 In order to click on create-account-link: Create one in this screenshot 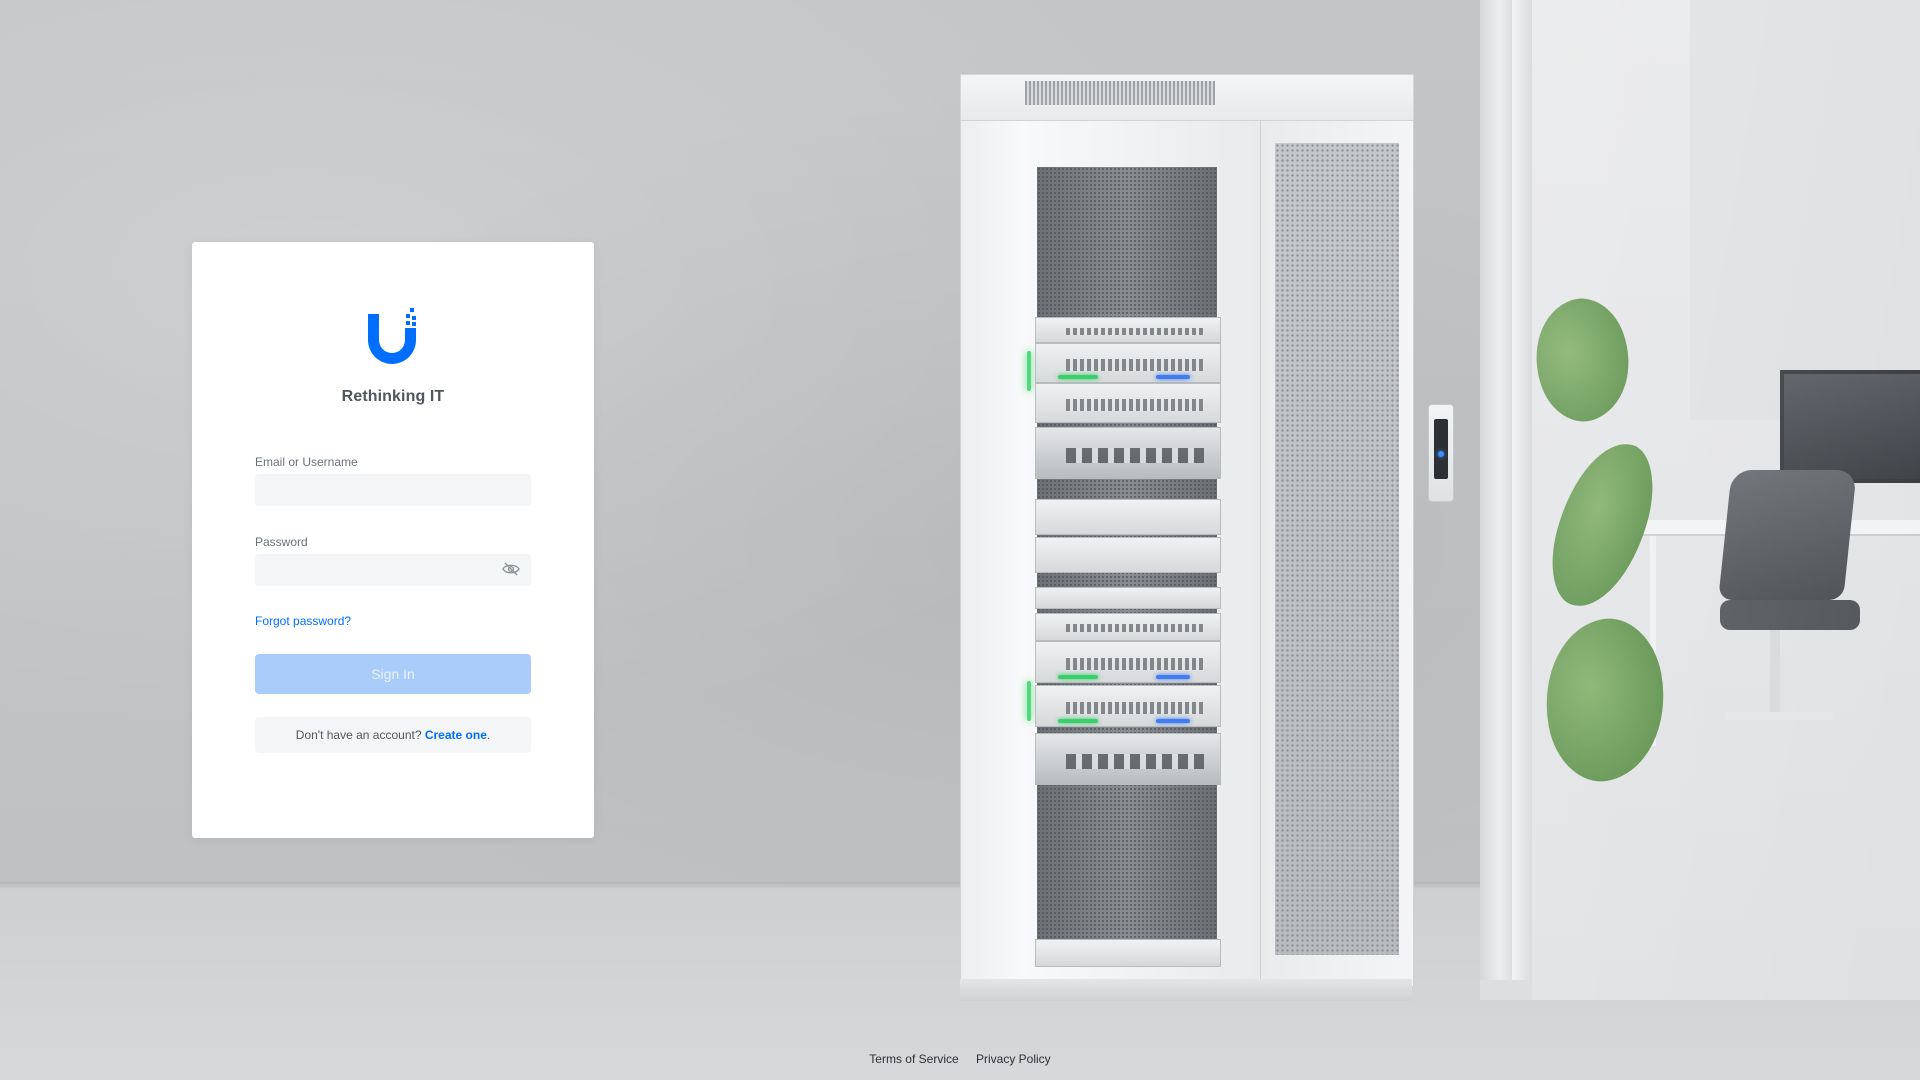, I will do `click(456, 735)`.